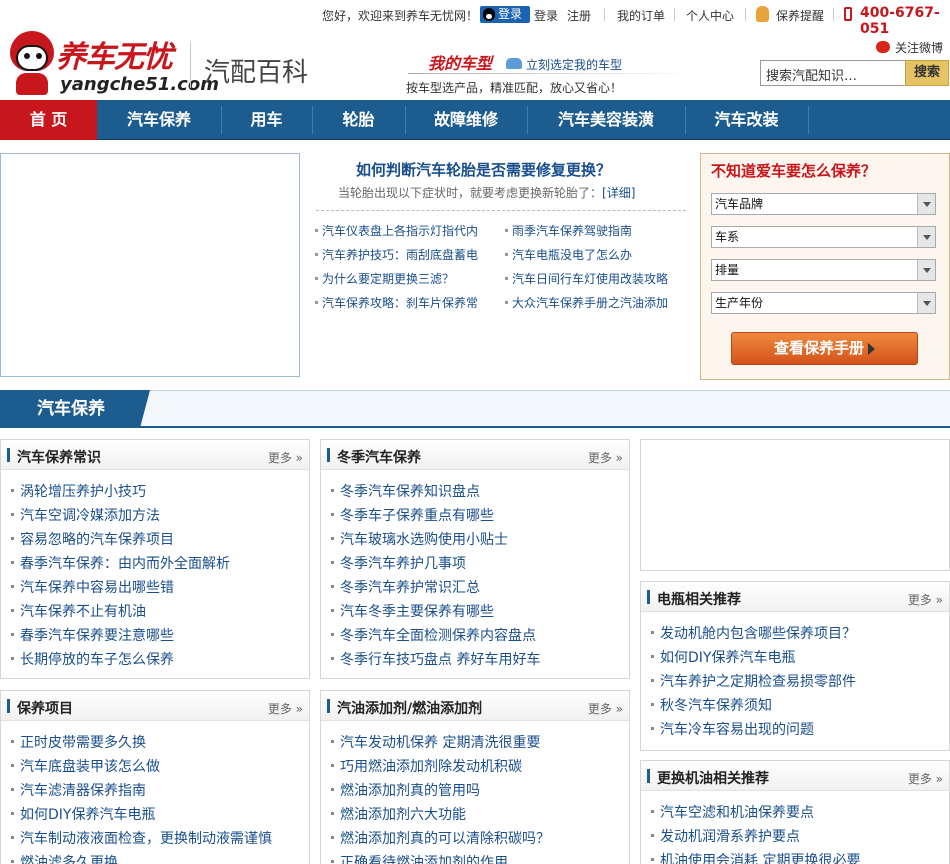 The width and height of the screenshot is (950, 864). I want to click on list-item: 冬季汽车保养知识盘点, so click(405, 491).